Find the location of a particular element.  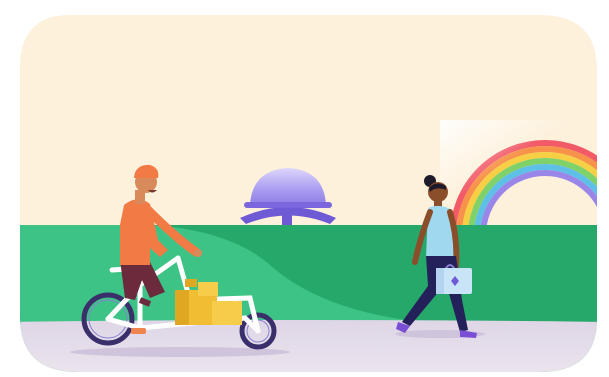

shopping-bag is located at coordinates (454, 279).